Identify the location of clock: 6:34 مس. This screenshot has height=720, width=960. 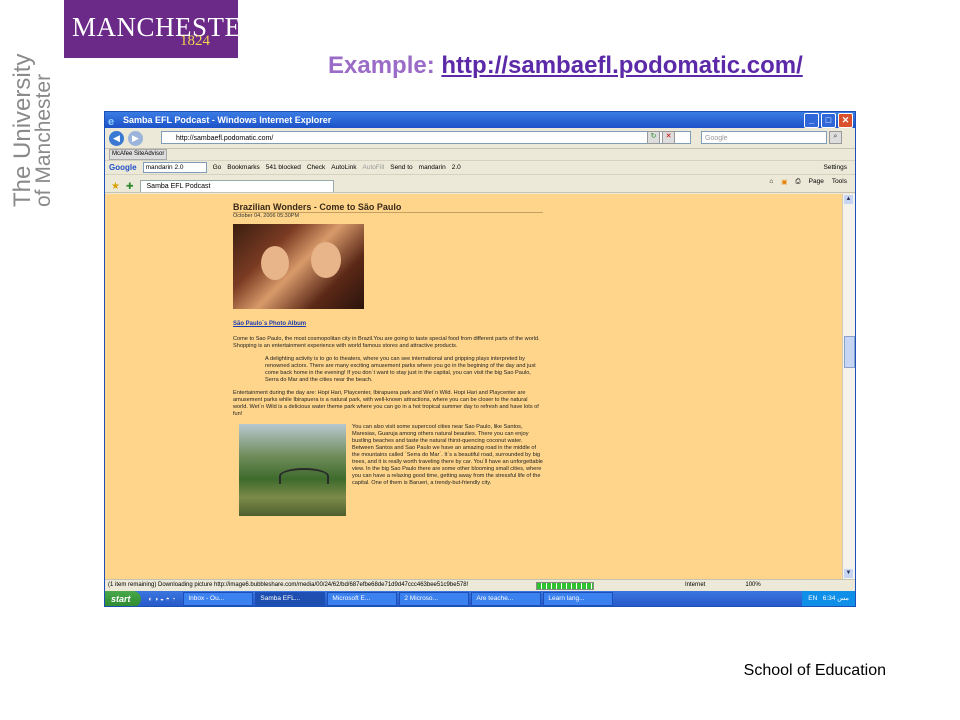
(835, 598).